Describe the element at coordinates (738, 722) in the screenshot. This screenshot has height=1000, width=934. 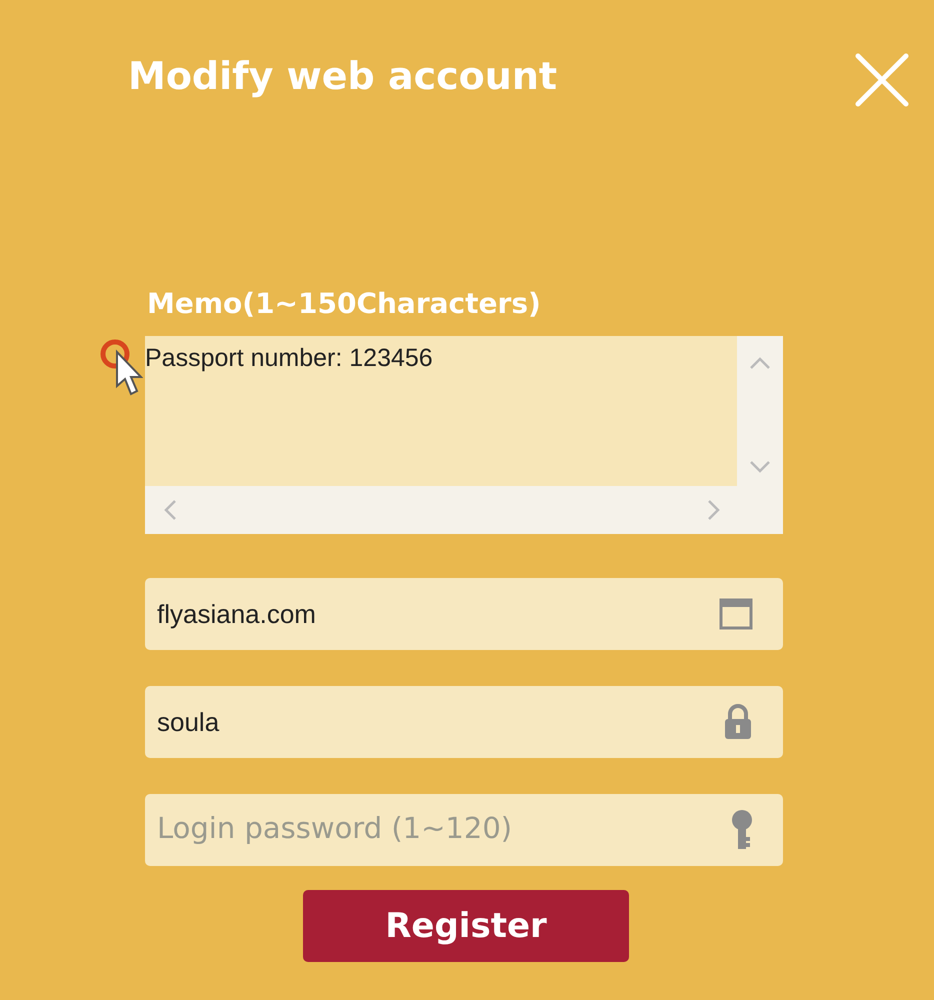
I see `lock-icon` at that location.